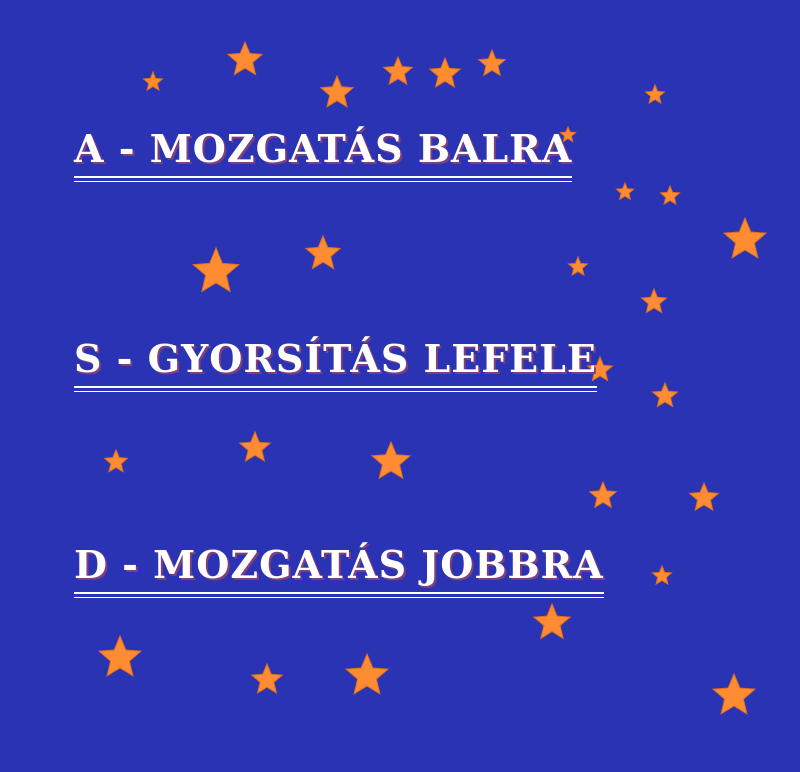 Image resolution: width=800 pixels, height=772 pixels. What do you see at coordinates (335, 366) in the screenshot?
I see `control-speed-down: S - GYORSÍTÁS LEFELE` at bounding box center [335, 366].